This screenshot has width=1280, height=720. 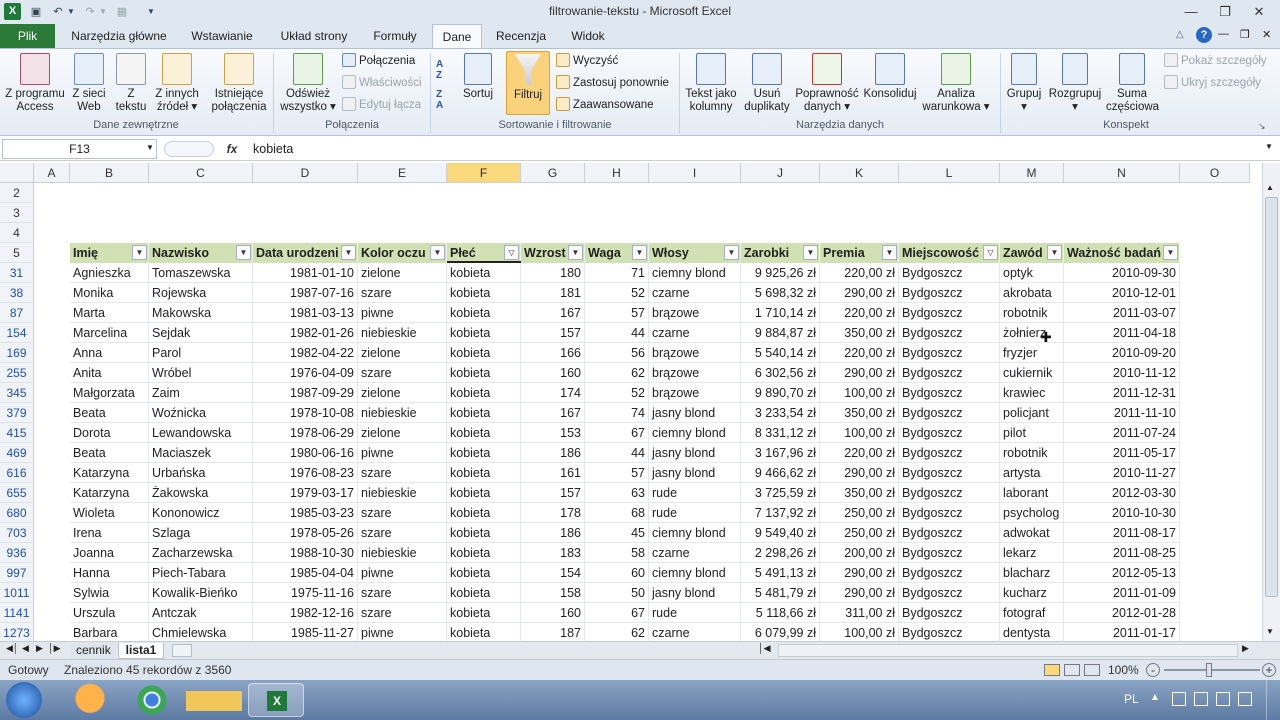 What do you see at coordinates (109, 293) in the screenshot?
I see `table-cell: Monika` at bounding box center [109, 293].